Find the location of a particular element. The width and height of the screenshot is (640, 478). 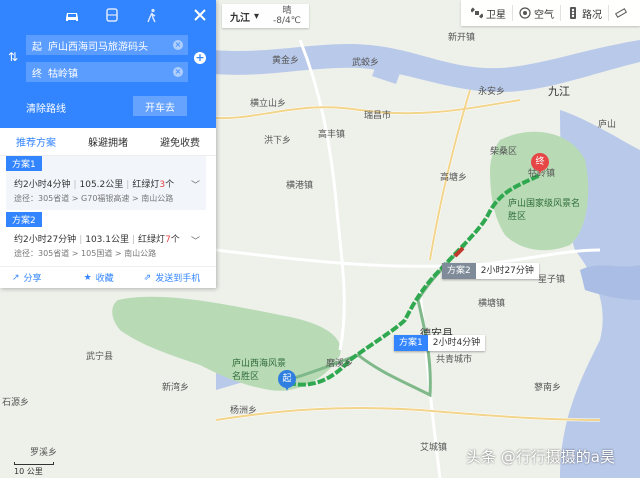

map-label: 星子镇 is located at coordinates (552, 280).